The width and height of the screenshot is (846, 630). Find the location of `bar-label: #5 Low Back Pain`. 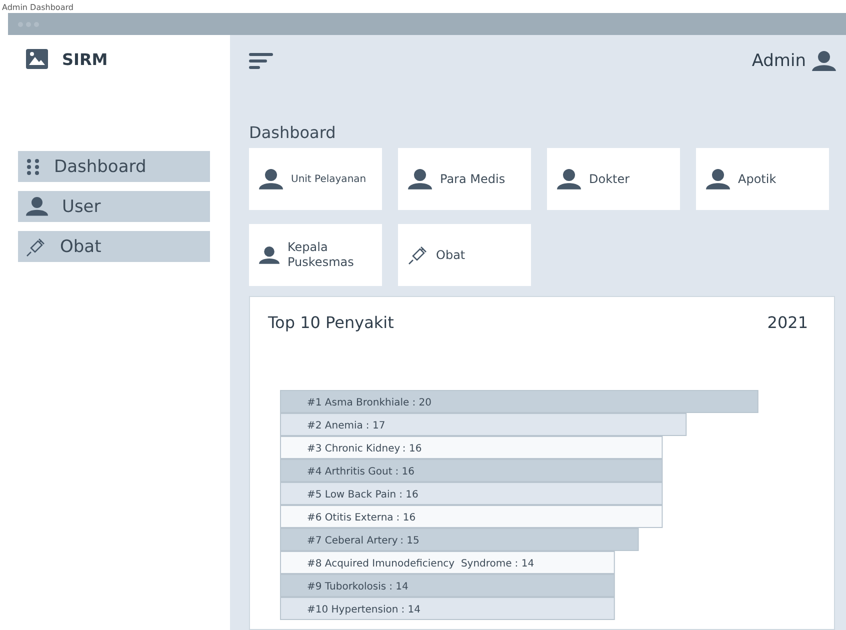

bar-label: #5 Low Back Pain is located at coordinates (351, 495).